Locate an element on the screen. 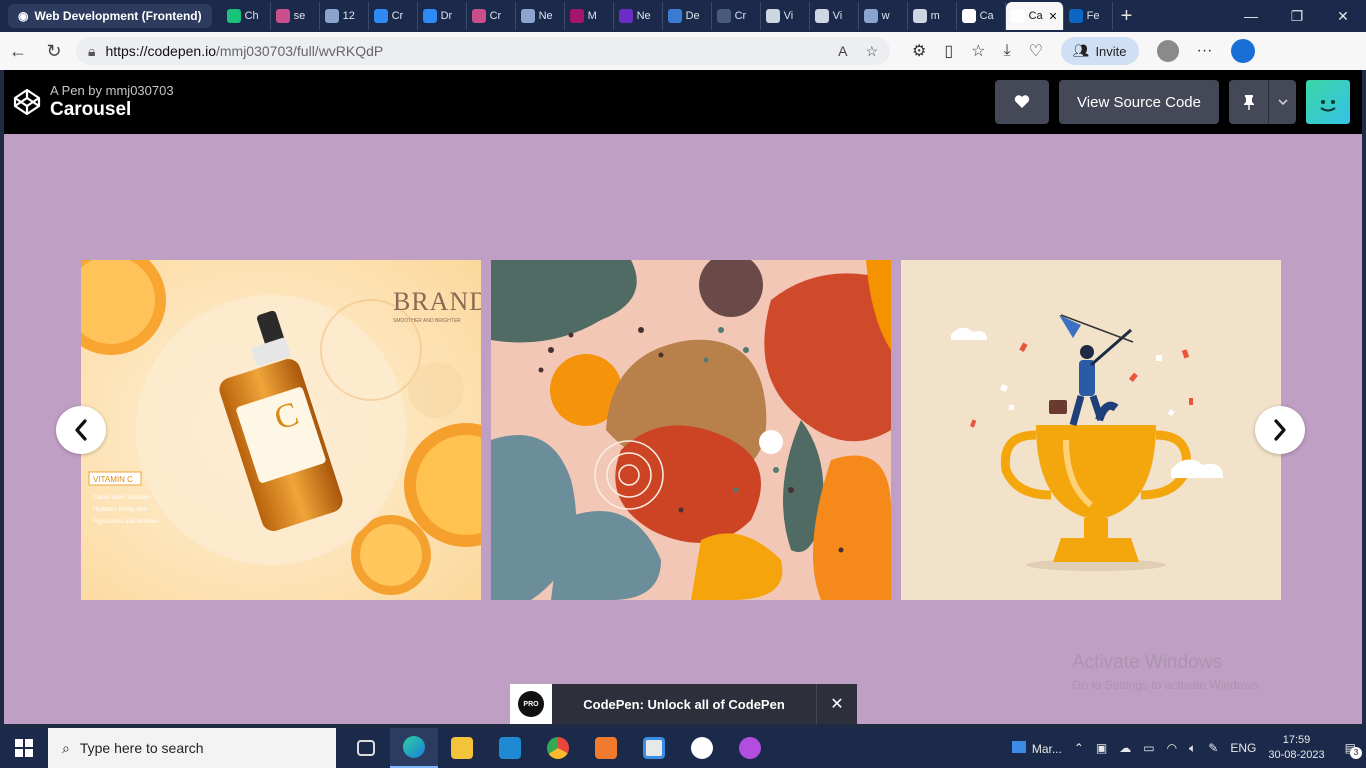 The width and height of the screenshot is (1366, 768). close-tab-icon: ✕ is located at coordinates (1052, 16).